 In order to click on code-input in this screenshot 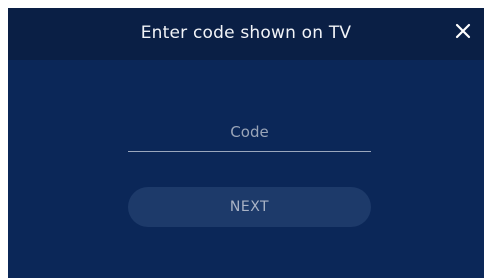, I will do `click(249, 132)`.